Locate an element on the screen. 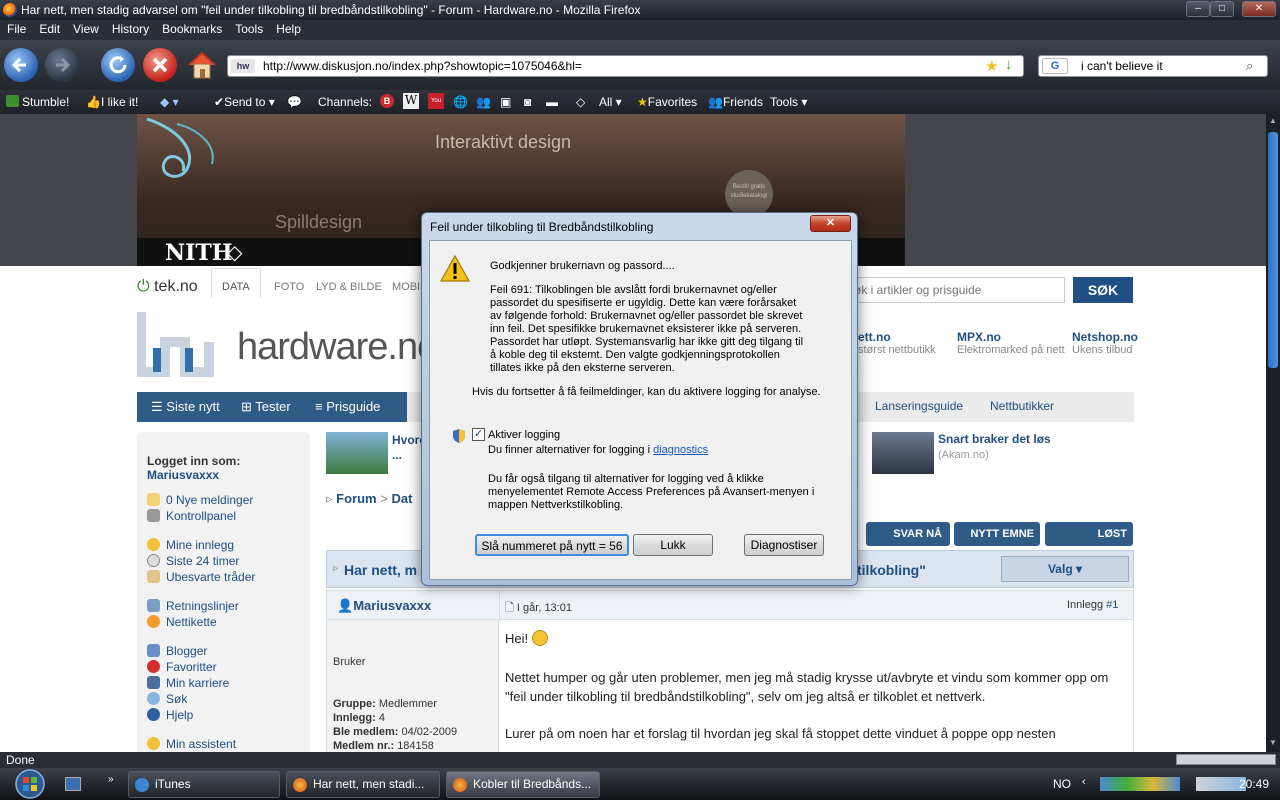 The width and height of the screenshot is (1280, 800). promo-left-link: Hvordan ... video is located at coordinates (407, 449).